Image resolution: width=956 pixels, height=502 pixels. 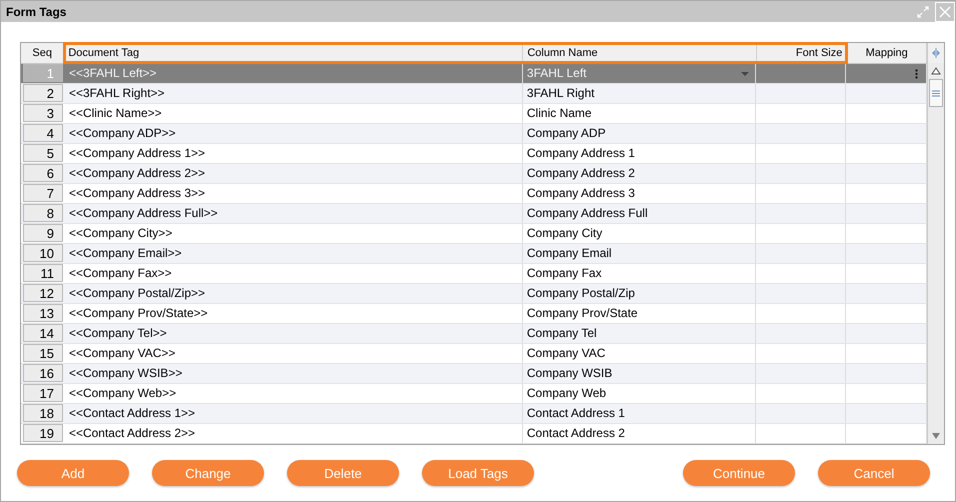 What do you see at coordinates (43, 113) in the screenshot?
I see `row-number: 3` at bounding box center [43, 113].